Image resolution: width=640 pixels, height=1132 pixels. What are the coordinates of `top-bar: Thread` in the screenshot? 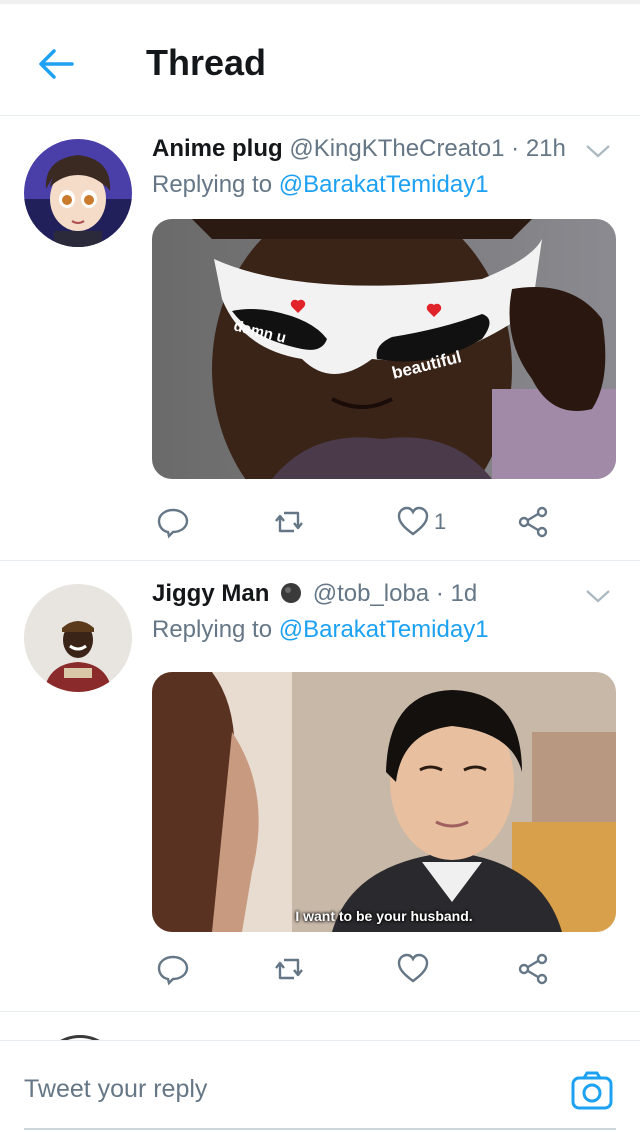 It's located at (320, 60).